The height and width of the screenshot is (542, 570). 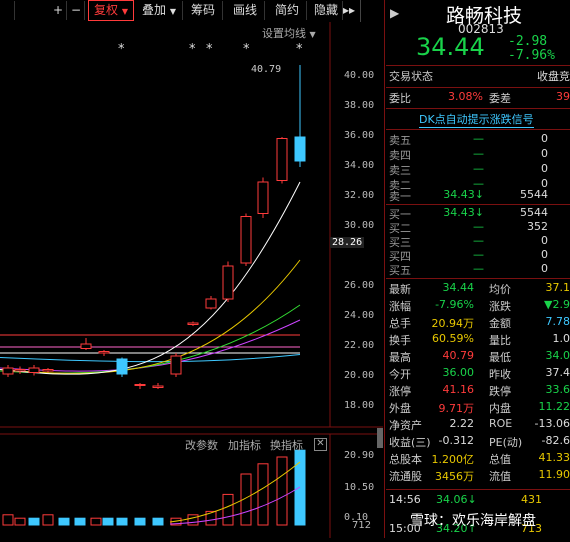 I want to click on sub-y-tick: 10.50, so click(x=359, y=487).